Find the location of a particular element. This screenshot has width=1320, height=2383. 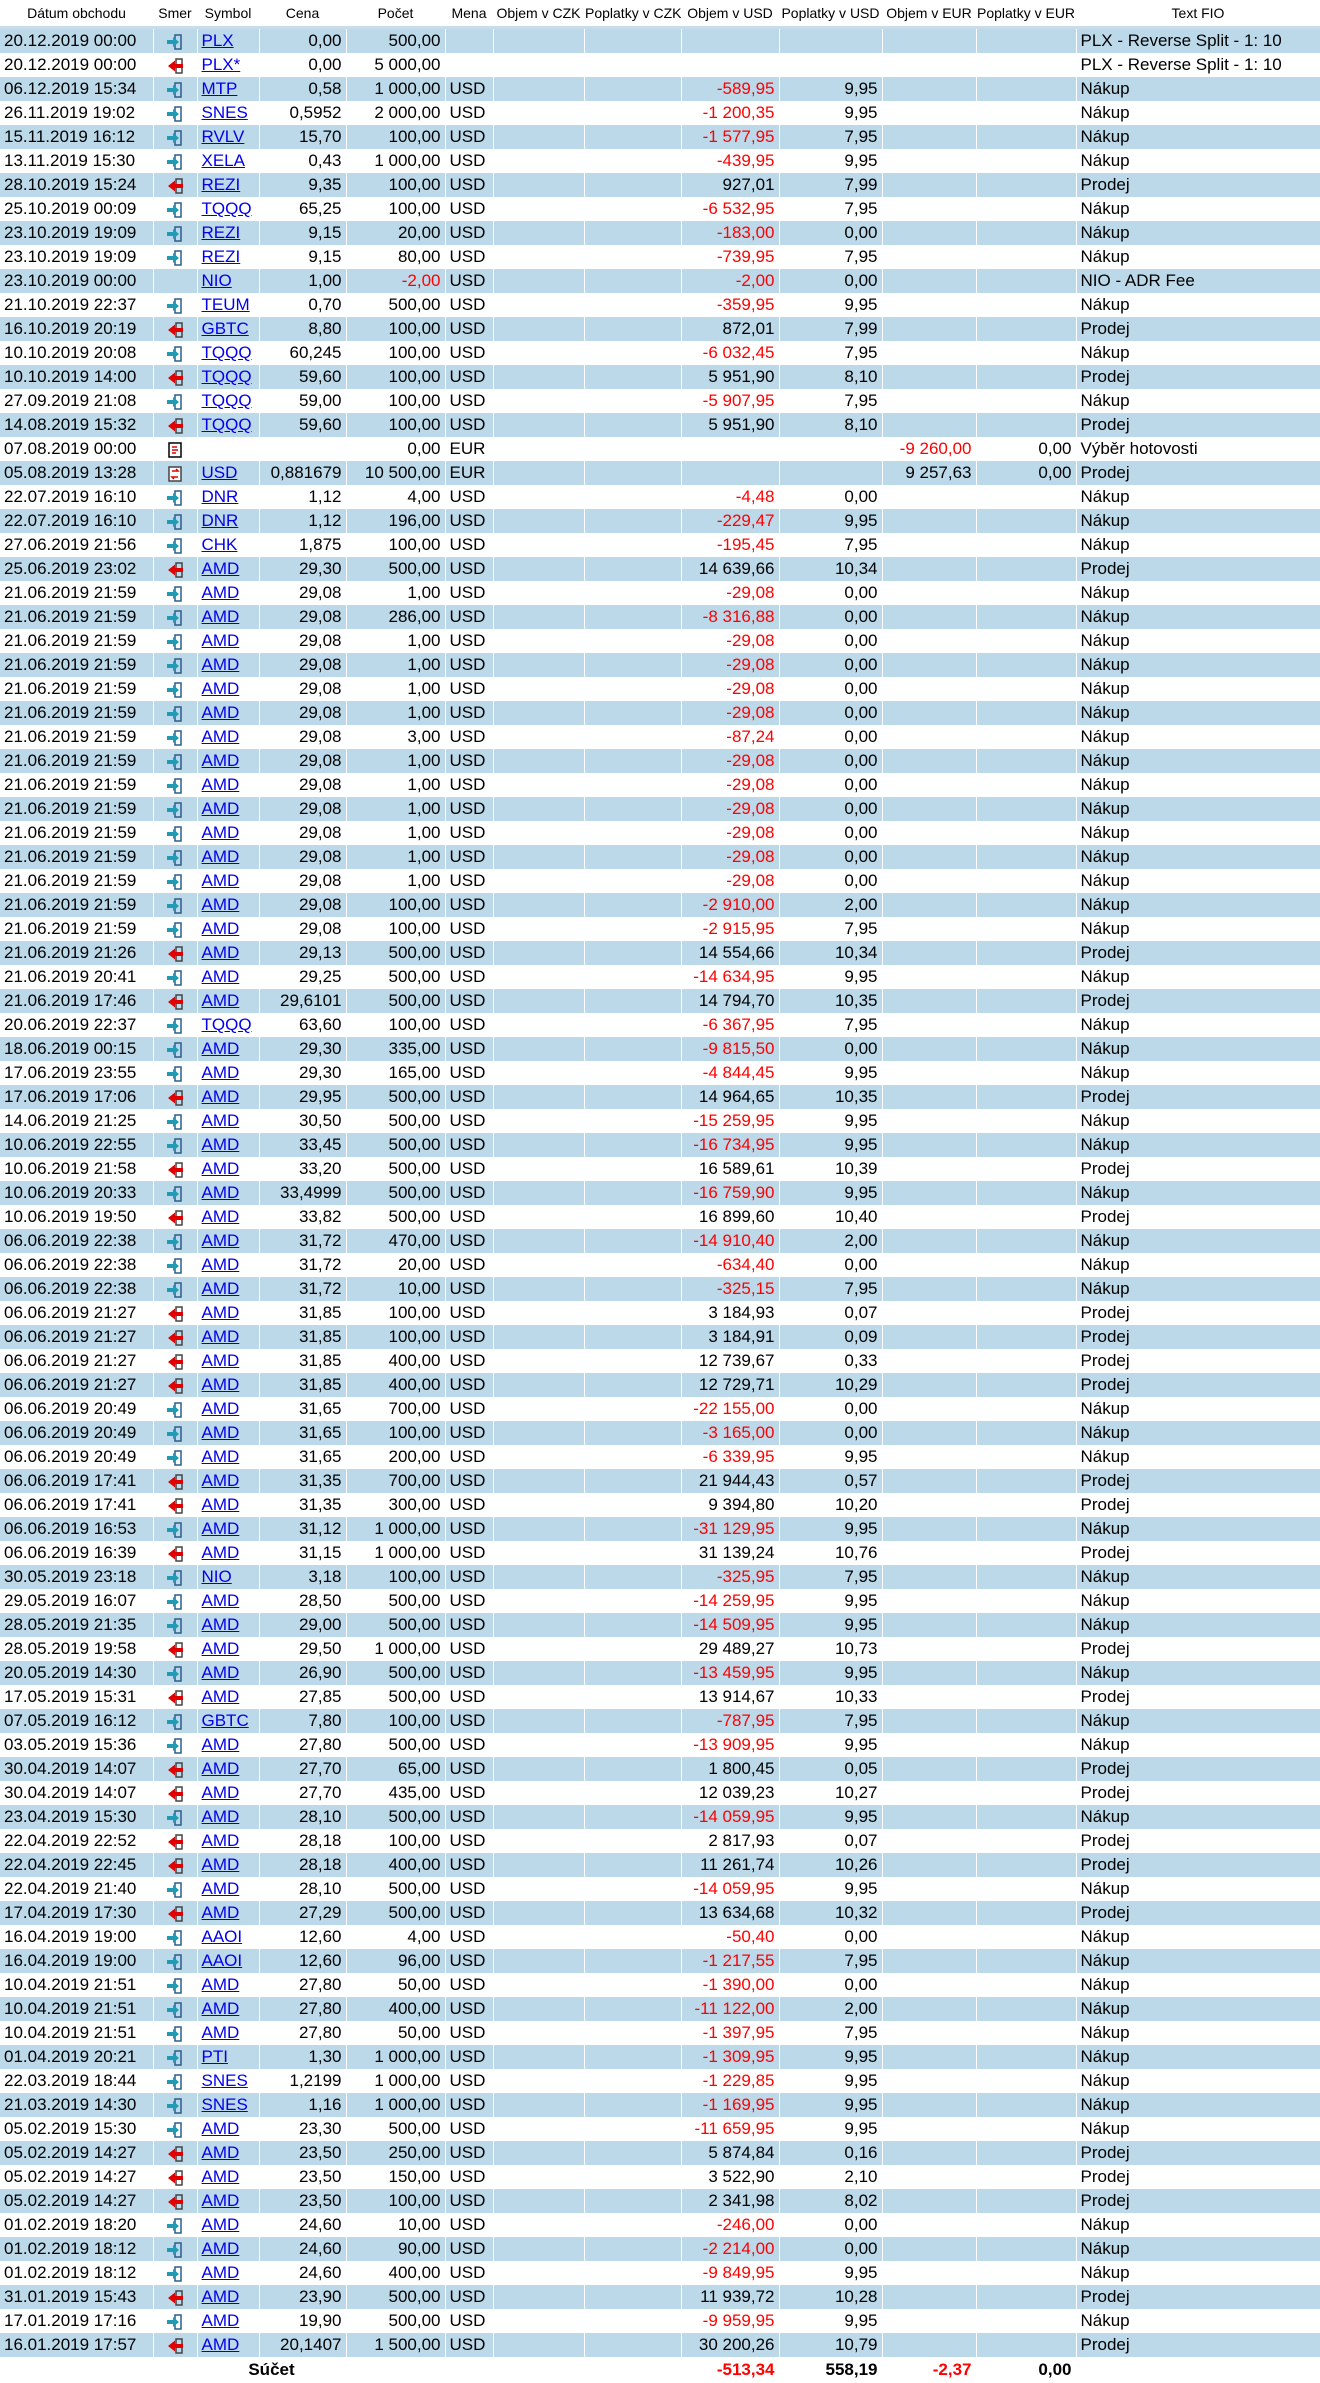

date-cell: 01.02.2019 18:20 is located at coordinates (77, 2225).